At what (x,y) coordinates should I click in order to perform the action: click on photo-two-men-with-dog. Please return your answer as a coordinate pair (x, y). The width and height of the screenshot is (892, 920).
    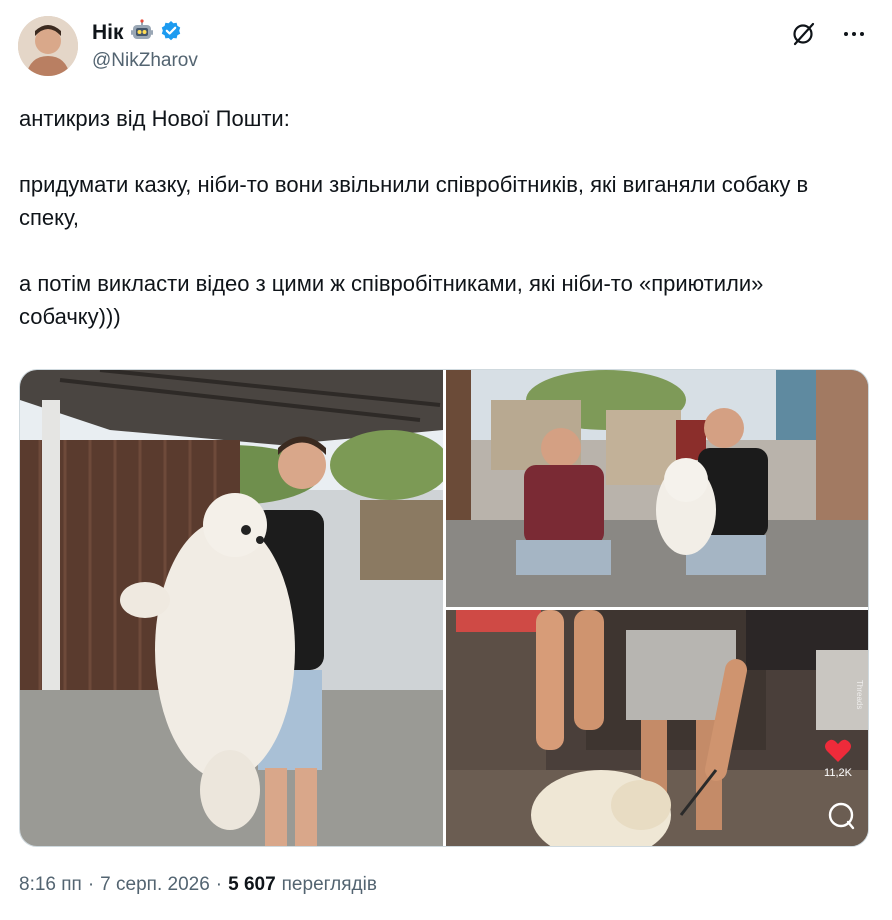
    Looking at the image, I should click on (657, 488).